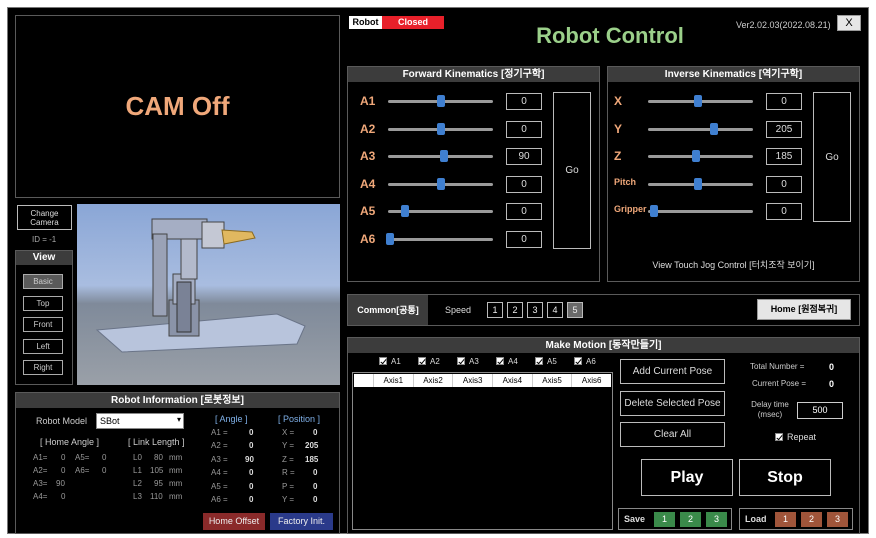  What do you see at coordinates (40, 470) in the screenshot?
I see `home-angle-key: A2=` at bounding box center [40, 470].